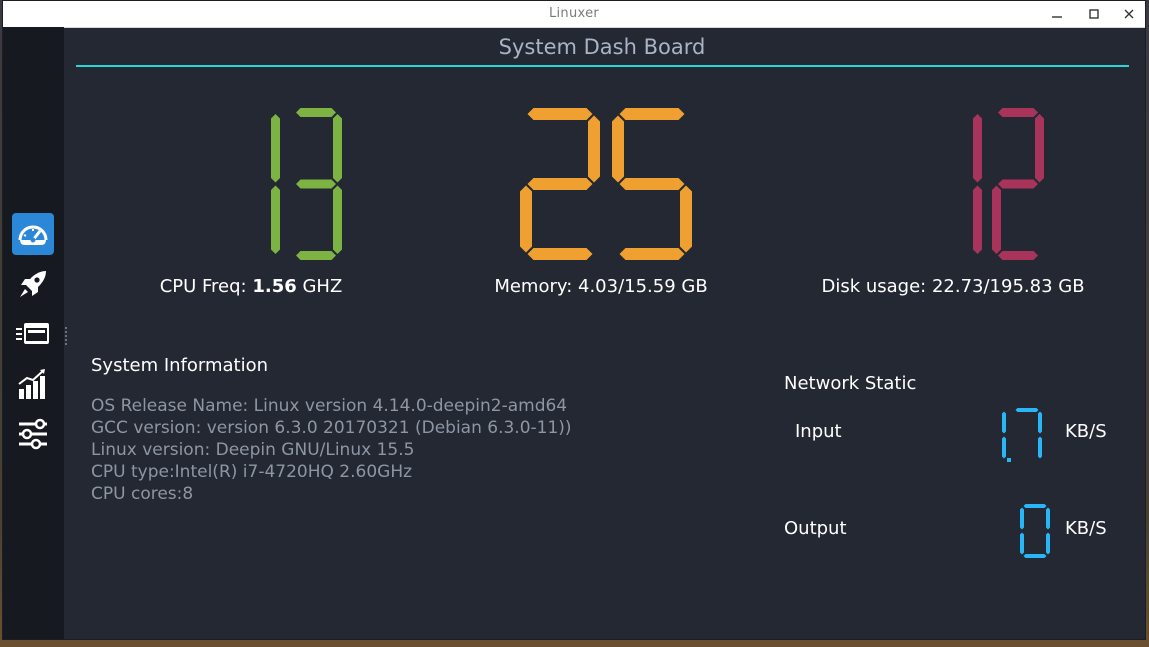 The height and width of the screenshot is (647, 1149). Describe the element at coordinates (818, 431) in the screenshot. I see `network-input-label: Input` at that location.